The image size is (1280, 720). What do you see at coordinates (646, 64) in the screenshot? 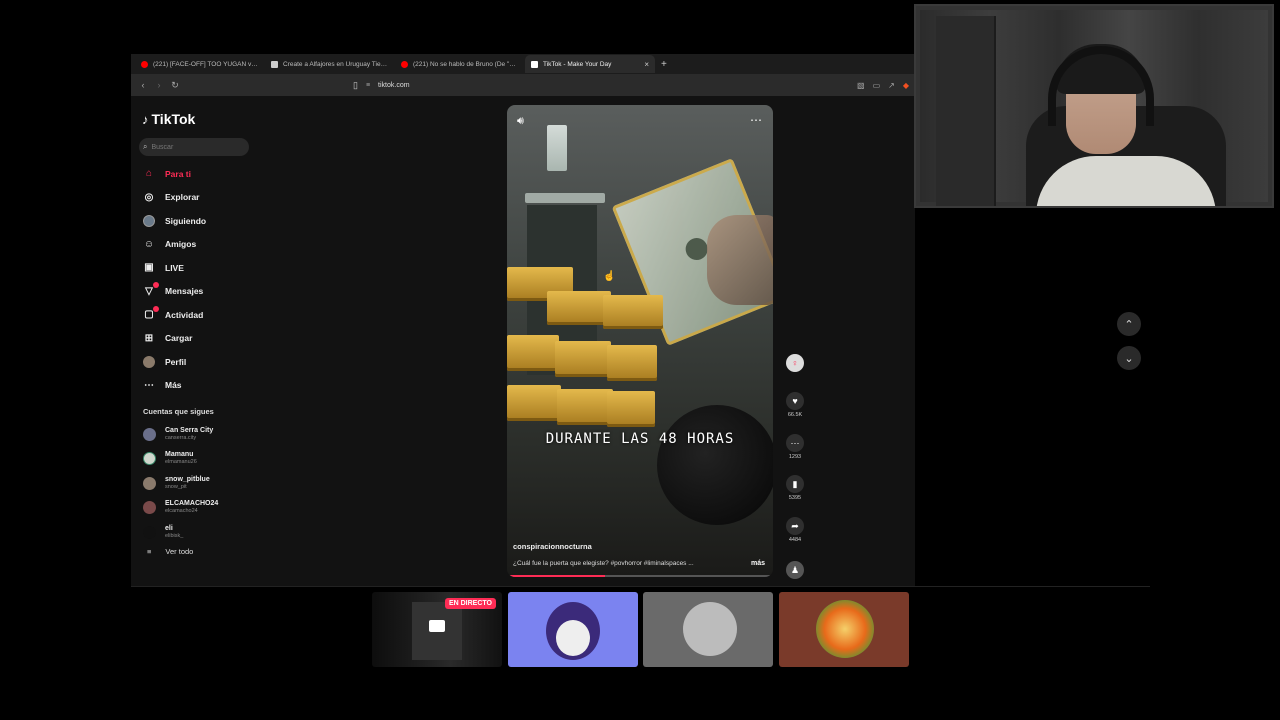
I see `close-tab-icon: ×` at bounding box center [646, 64].